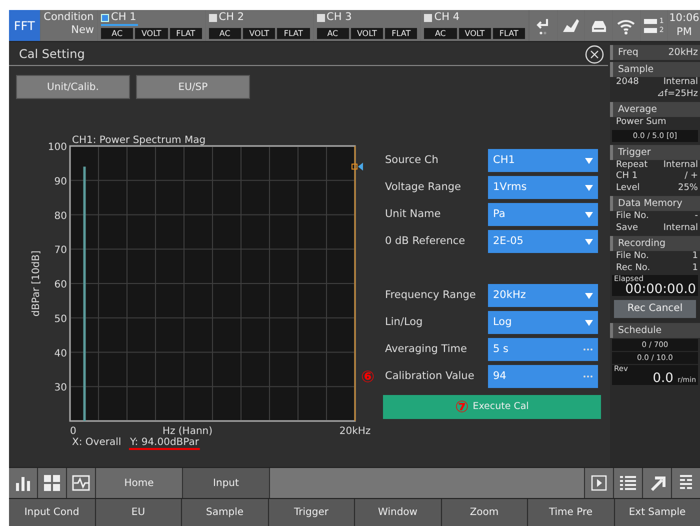 The width and height of the screenshot is (700, 526). I want to click on x-axis-label: Hz (Hann), so click(187, 431).